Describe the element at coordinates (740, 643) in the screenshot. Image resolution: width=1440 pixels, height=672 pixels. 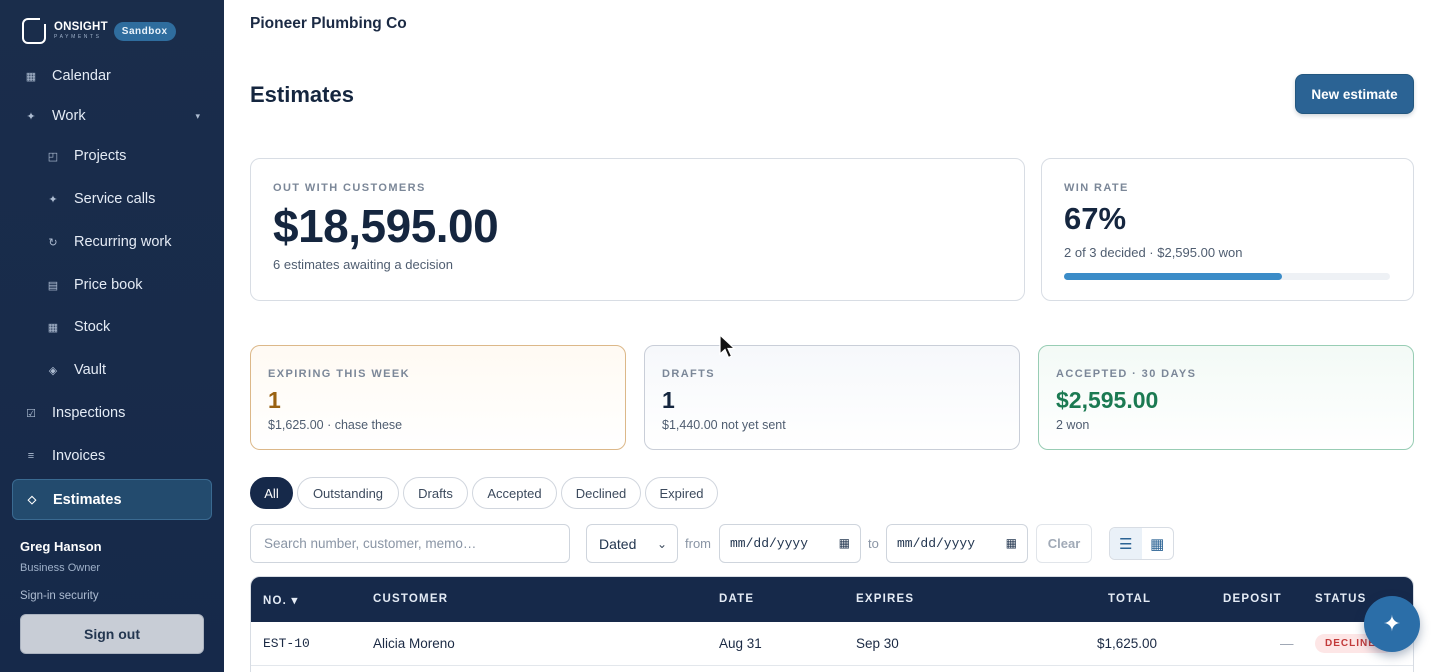
I see `row-date: Aug 31` at that location.